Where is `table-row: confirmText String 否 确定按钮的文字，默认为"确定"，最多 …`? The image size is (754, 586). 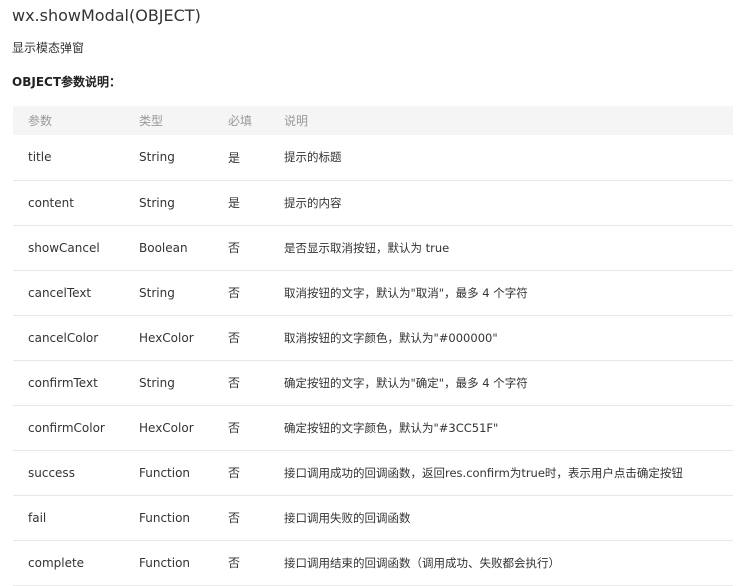 table-row: confirmText String 否 确定按钮的文字，默认为"确定"，最多 … is located at coordinates (373, 382).